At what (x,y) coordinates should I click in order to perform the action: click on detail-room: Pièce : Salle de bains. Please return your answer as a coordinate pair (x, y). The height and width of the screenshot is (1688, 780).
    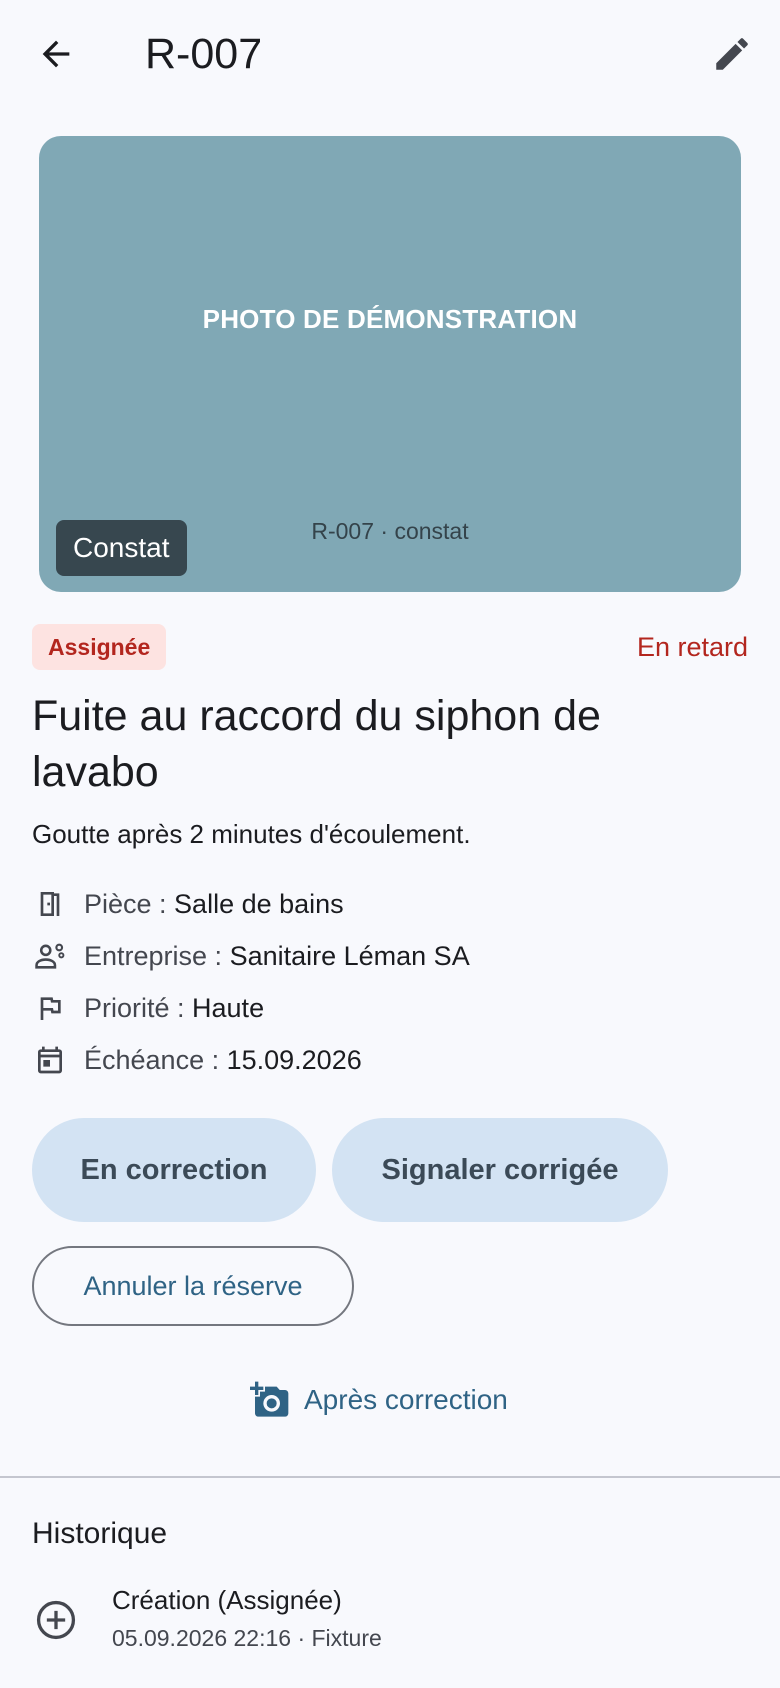
    Looking at the image, I should click on (188, 904).